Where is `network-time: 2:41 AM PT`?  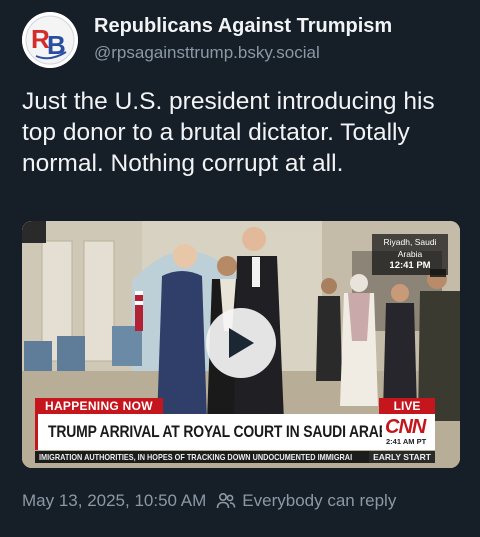
network-time: 2:41 AM PT is located at coordinates (406, 441).